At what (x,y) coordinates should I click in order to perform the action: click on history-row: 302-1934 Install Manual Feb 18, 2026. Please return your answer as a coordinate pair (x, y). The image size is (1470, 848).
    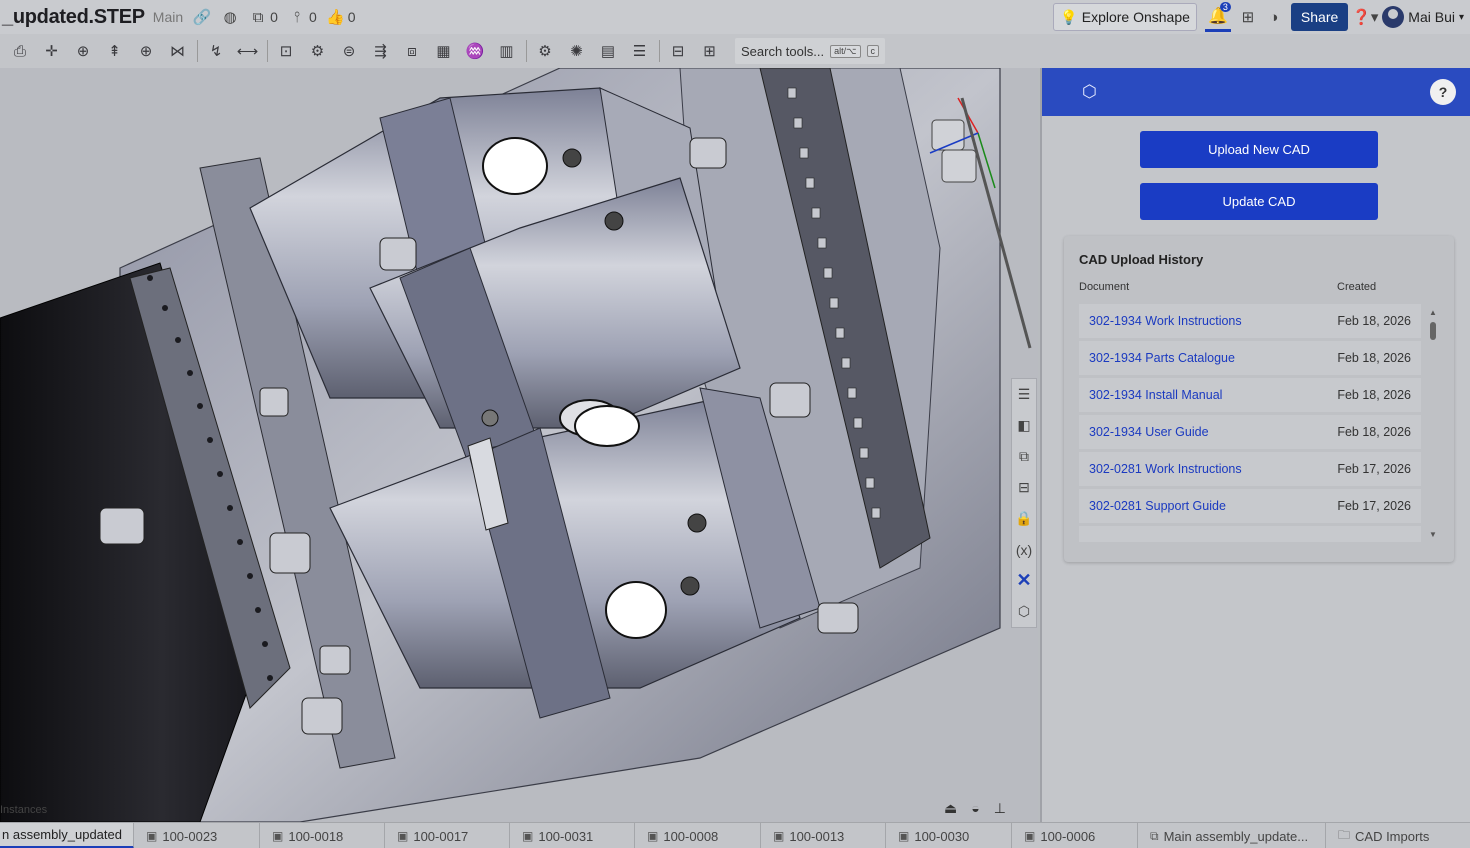
    Looking at the image, I should click on (1250, 395).